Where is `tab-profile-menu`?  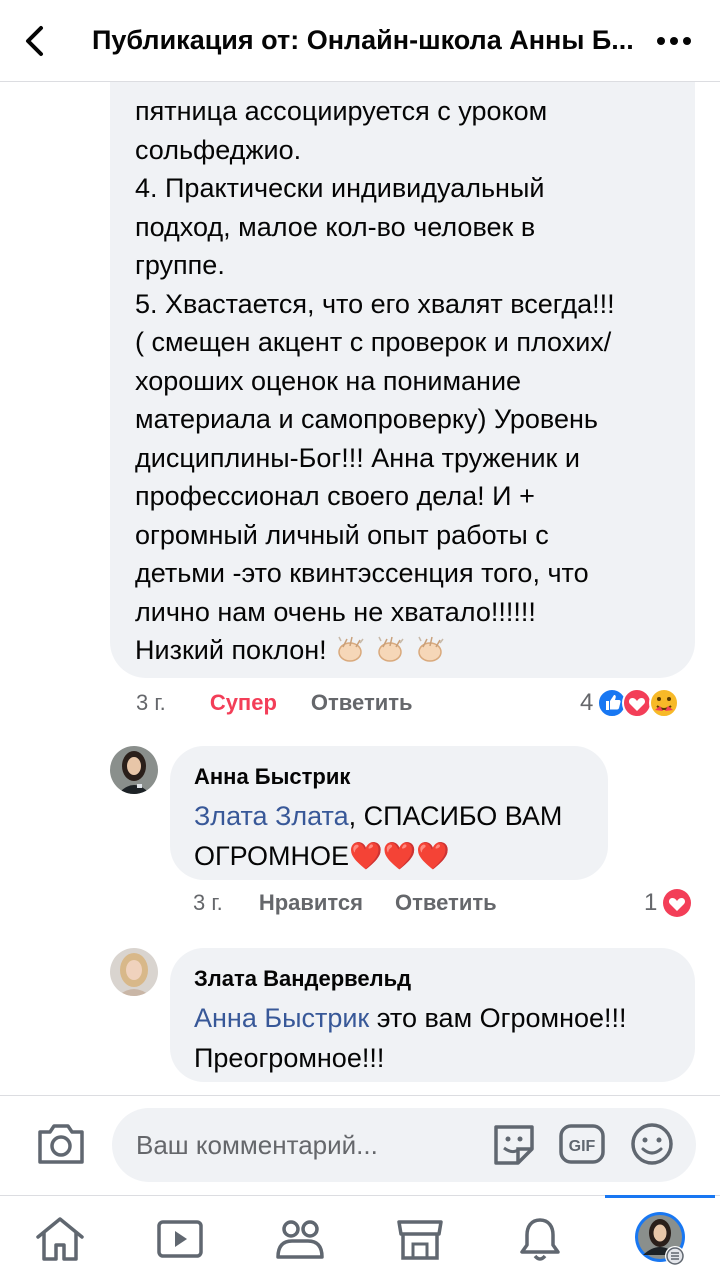 tab-profile-menu is located at coordinates (660, 1238).